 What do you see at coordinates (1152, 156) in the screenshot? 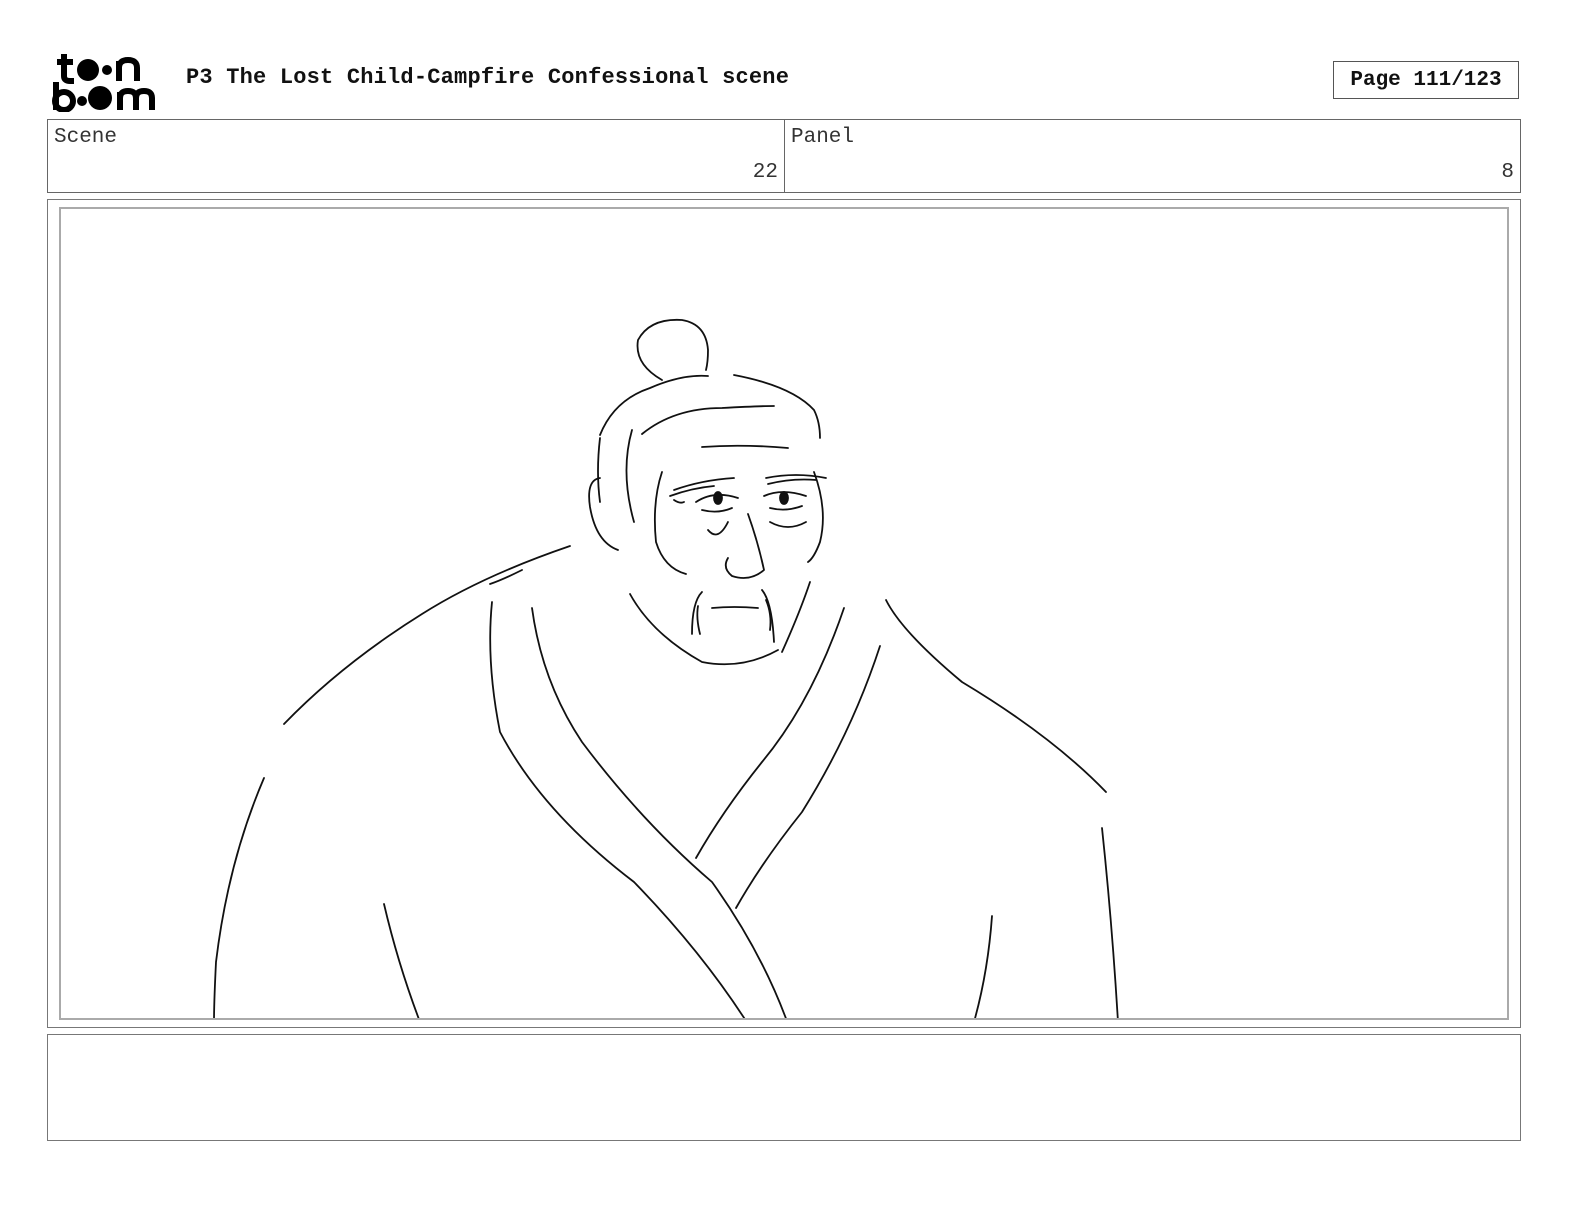
I see `panel-cell: Panel 8` at bounding box center [1152, 156].